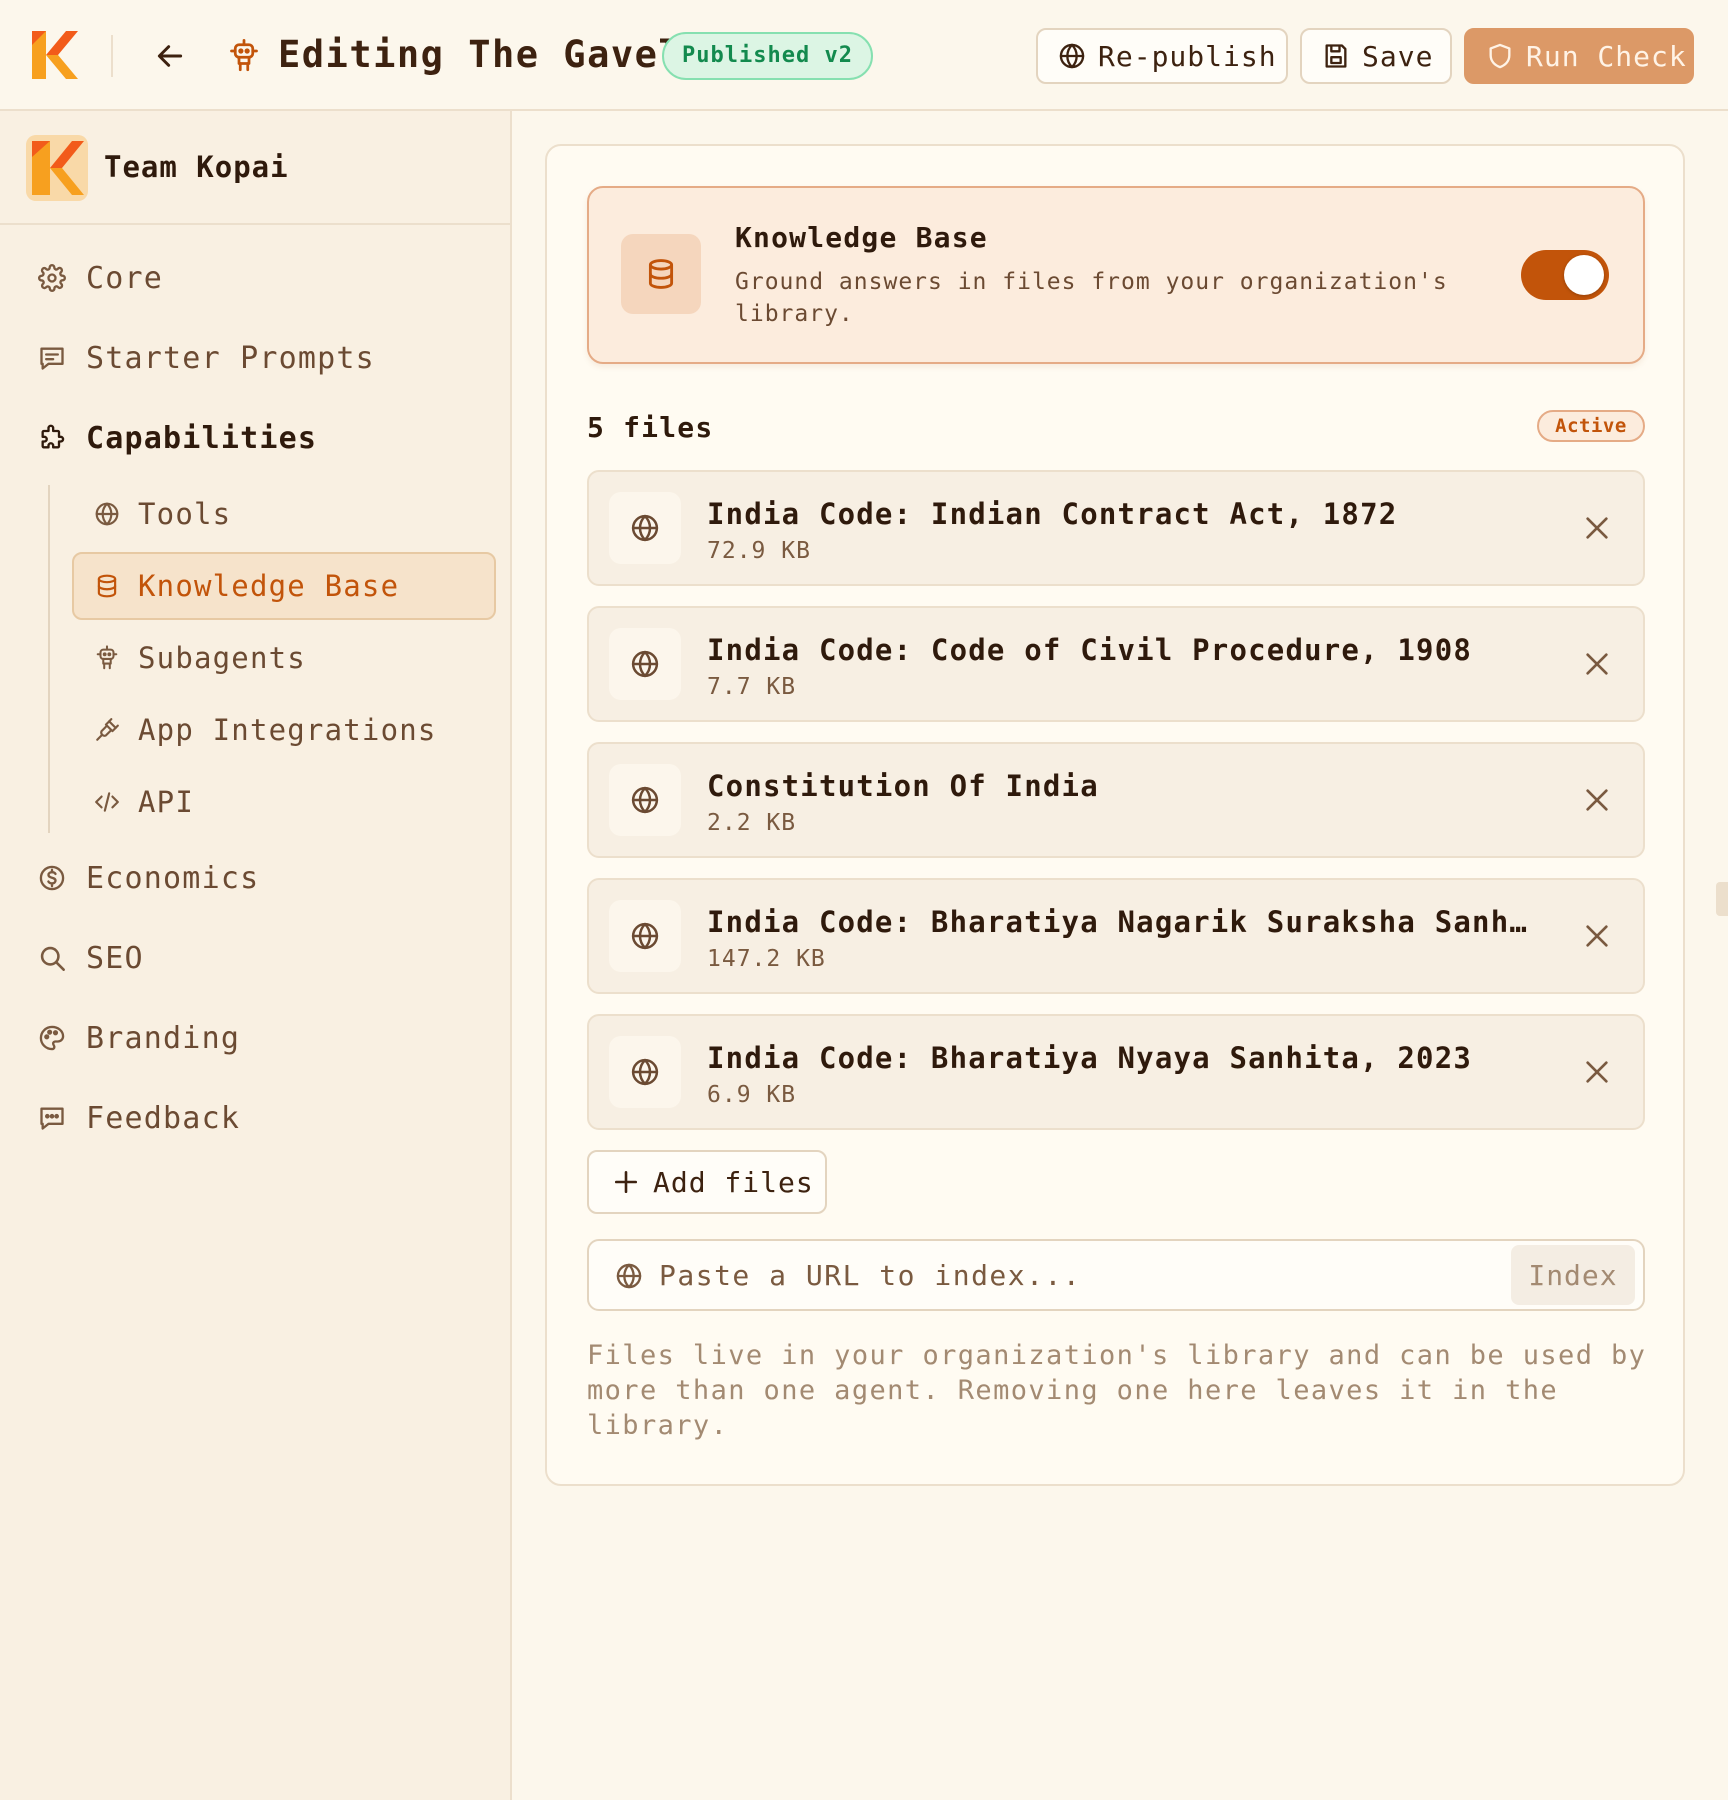  I want to click on dollar-circle-icon, so click(52, 878).